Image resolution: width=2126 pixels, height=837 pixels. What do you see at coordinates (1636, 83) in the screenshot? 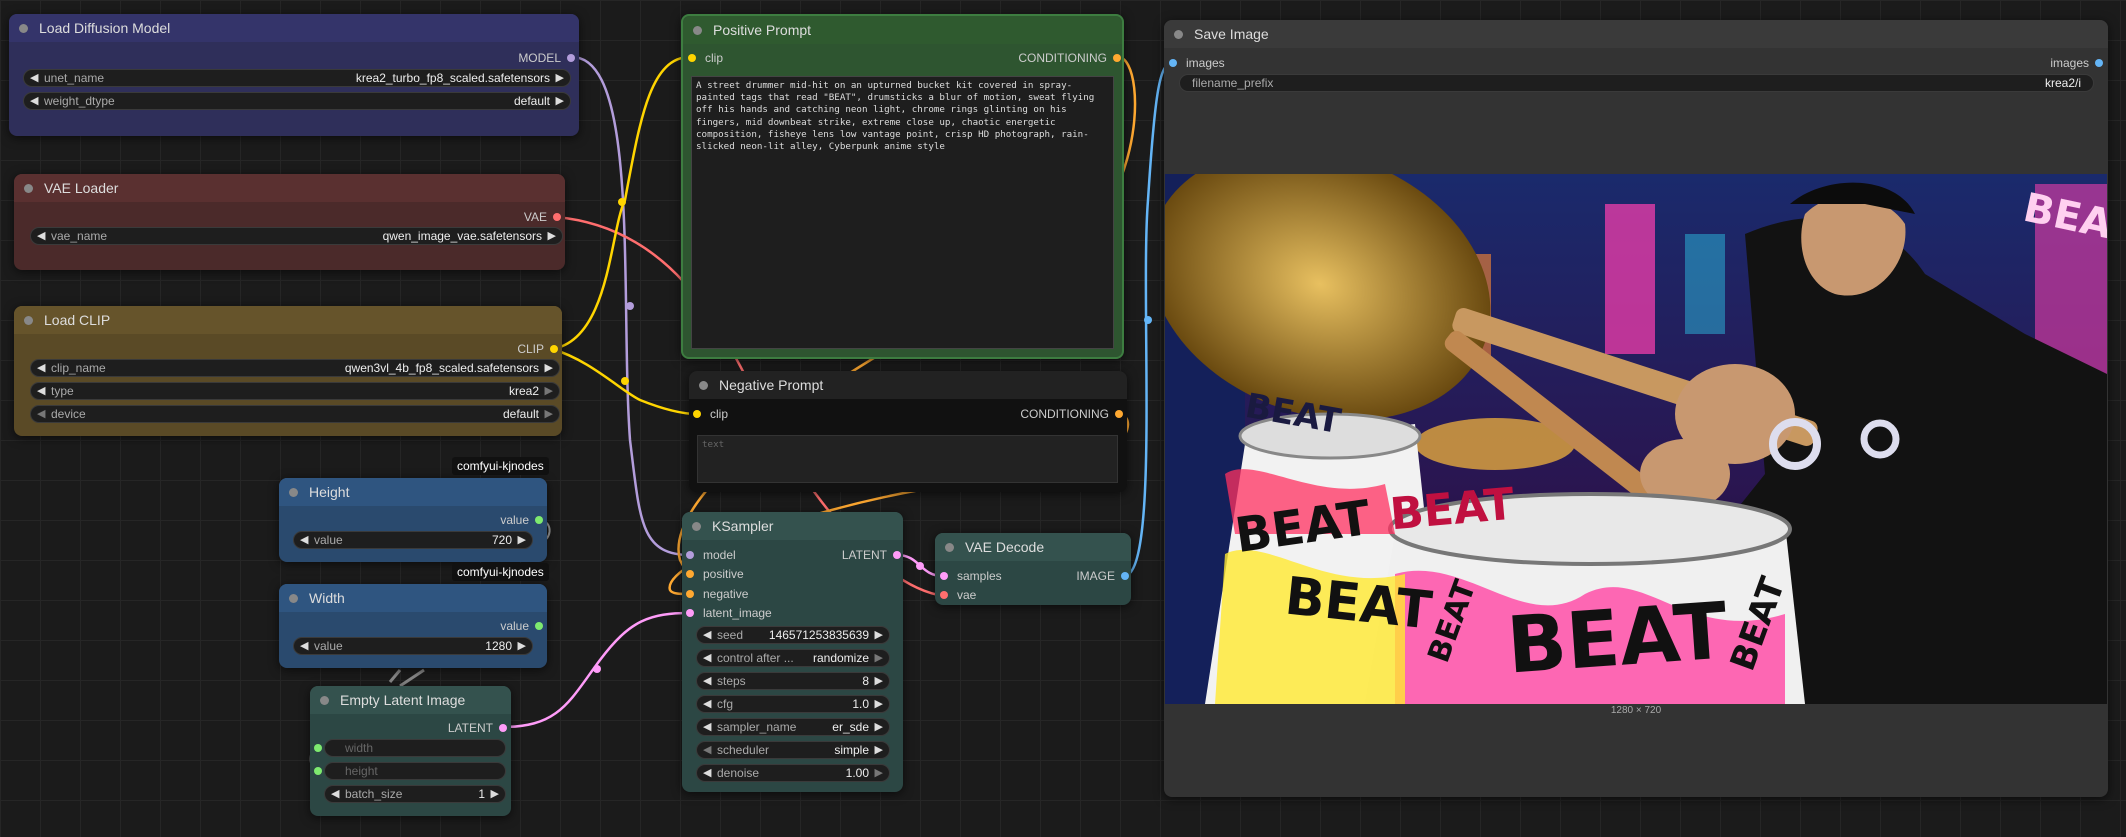
I see `filename-prefix-field: filename_prefix krea2/i` at bounding box center [1636, 83].